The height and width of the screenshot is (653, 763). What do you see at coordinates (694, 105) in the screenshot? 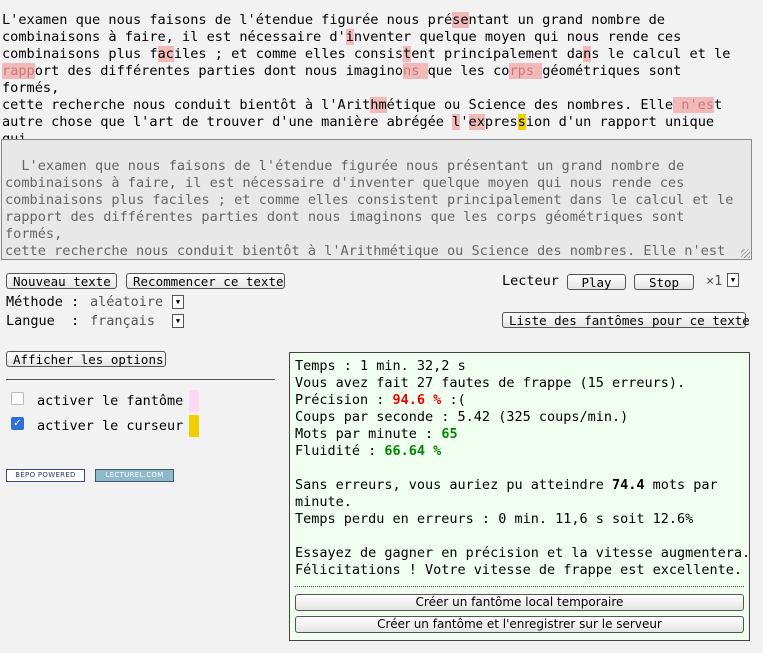
I see `error-highlight: n'es` at bounding box center [694, 105].